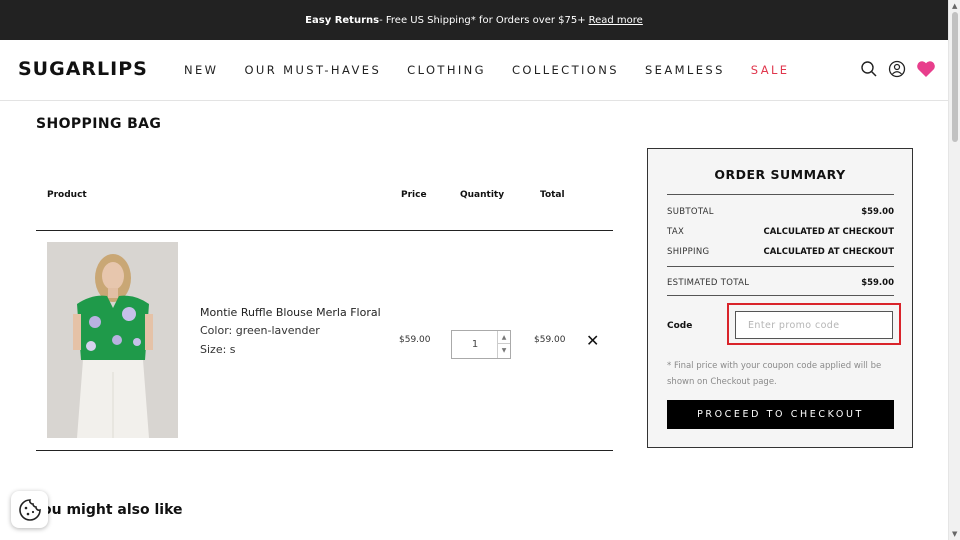  What do you see at coordinates (869, 69) in the screenshot?
I see `search-icon` at bounding box center [869, 69].